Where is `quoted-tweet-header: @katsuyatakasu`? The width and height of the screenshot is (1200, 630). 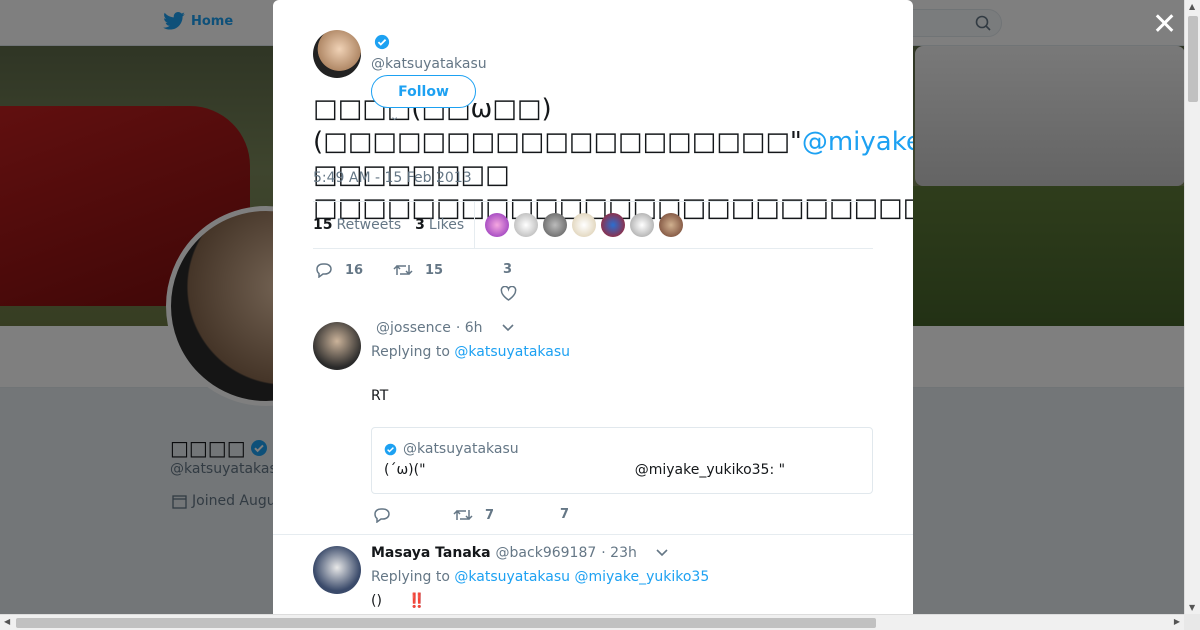 quoted-tweet-header: @katsuyatakasu is located at coordinates (451, 449).